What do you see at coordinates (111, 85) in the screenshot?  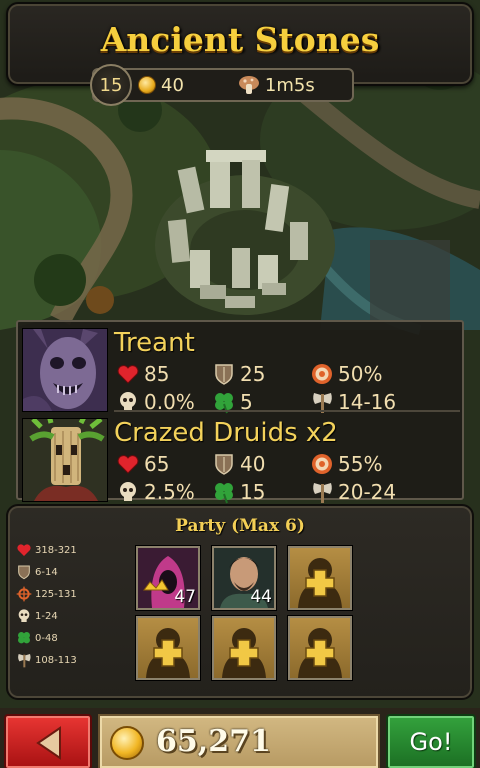 I see `location-level-badge: 15` at bounding box center [111, 85].